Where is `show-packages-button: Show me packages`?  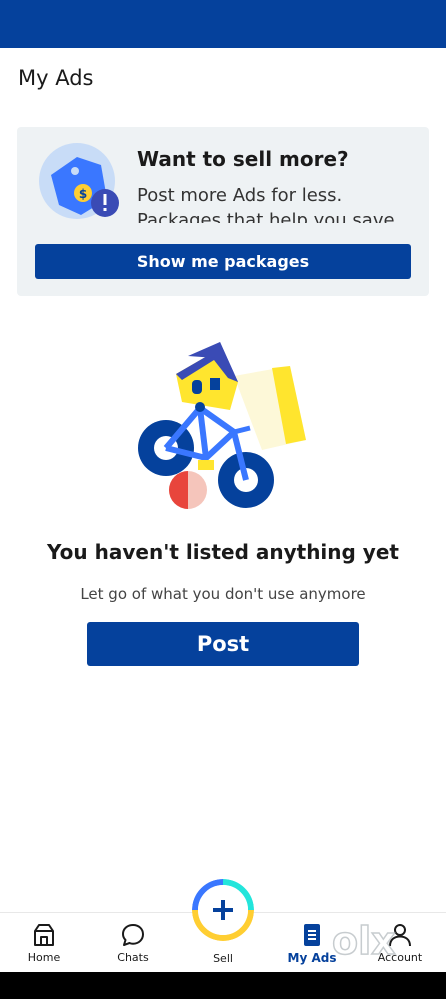
show-packages-button: Show me packages is located at coordinates (223, 261).